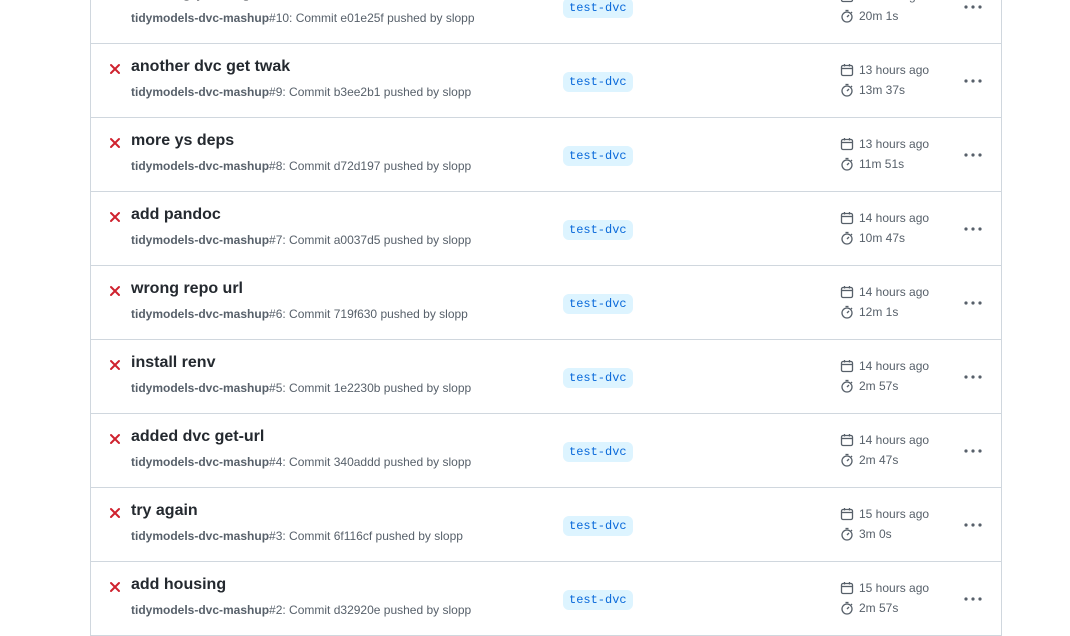  What do you see at coordinates (305, 18) in the screenshot?
I see `run-number-text: #10: Commit` at bounding box center [305, 18].